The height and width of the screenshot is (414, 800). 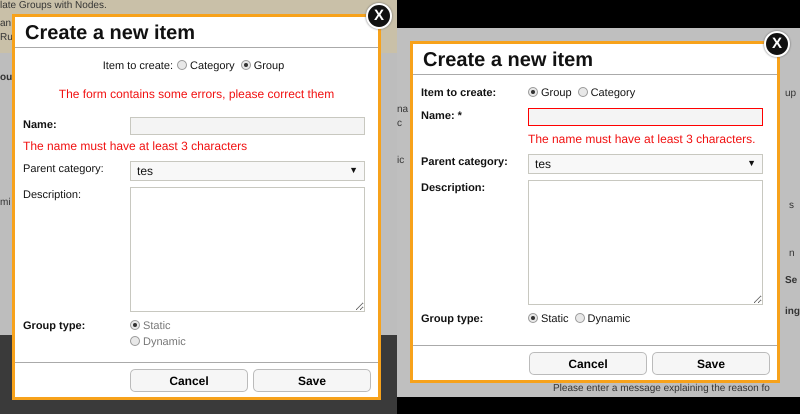 I want to click on background-text: up, so click(x=790, y=94).